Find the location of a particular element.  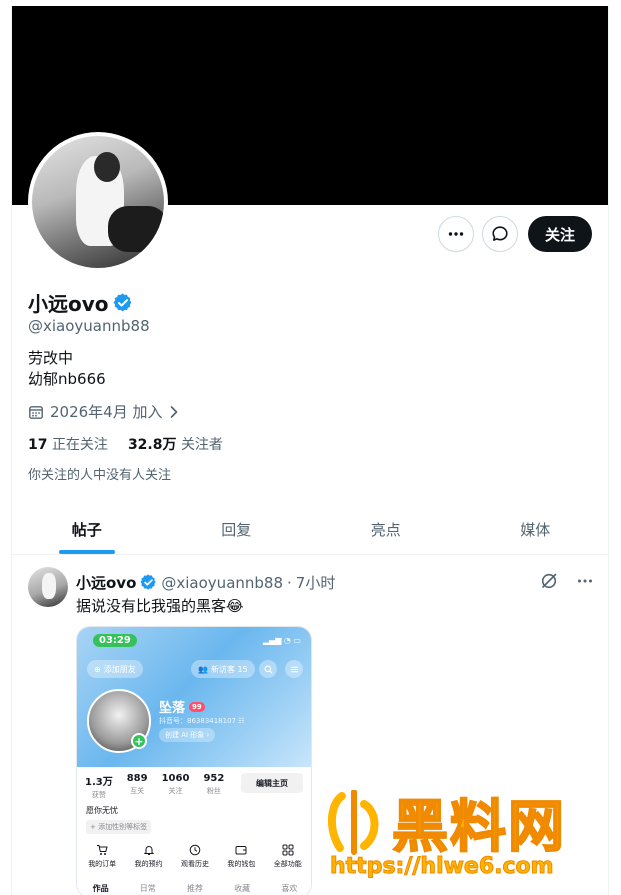

embedded-stat-value: 952 is located at coordinates (214, 778).